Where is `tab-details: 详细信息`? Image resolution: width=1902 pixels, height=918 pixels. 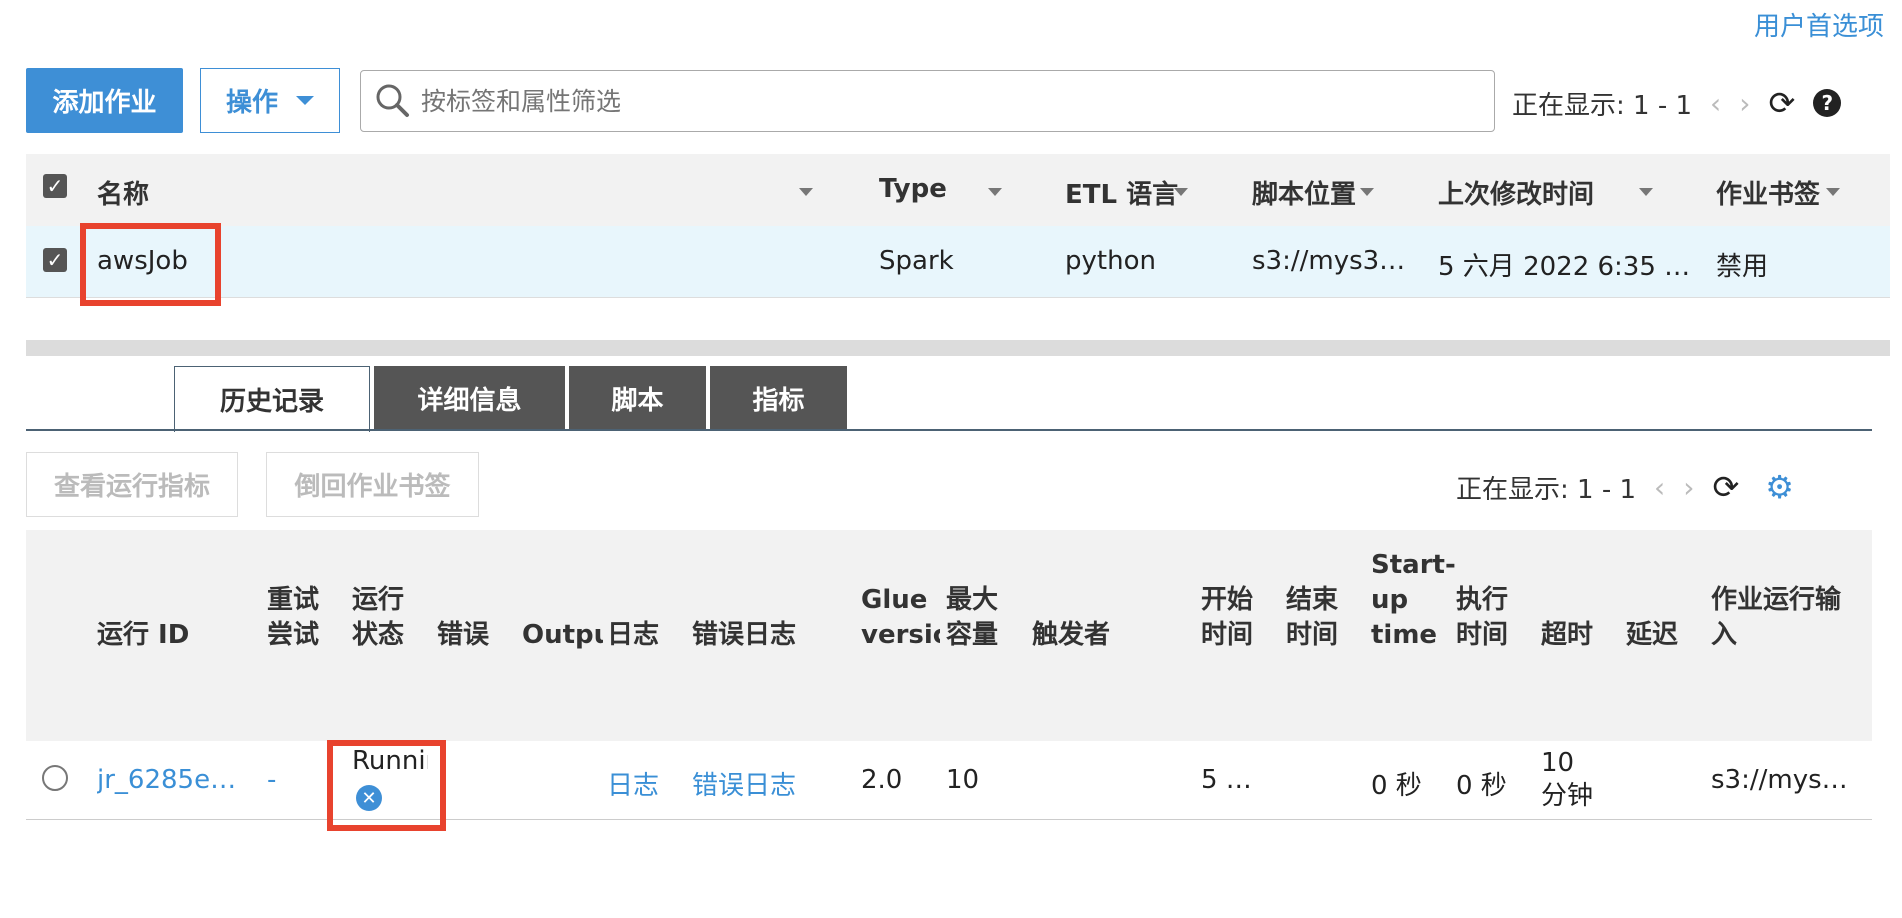
tab-details: 详细信息 is located at coordinates (469, 398).